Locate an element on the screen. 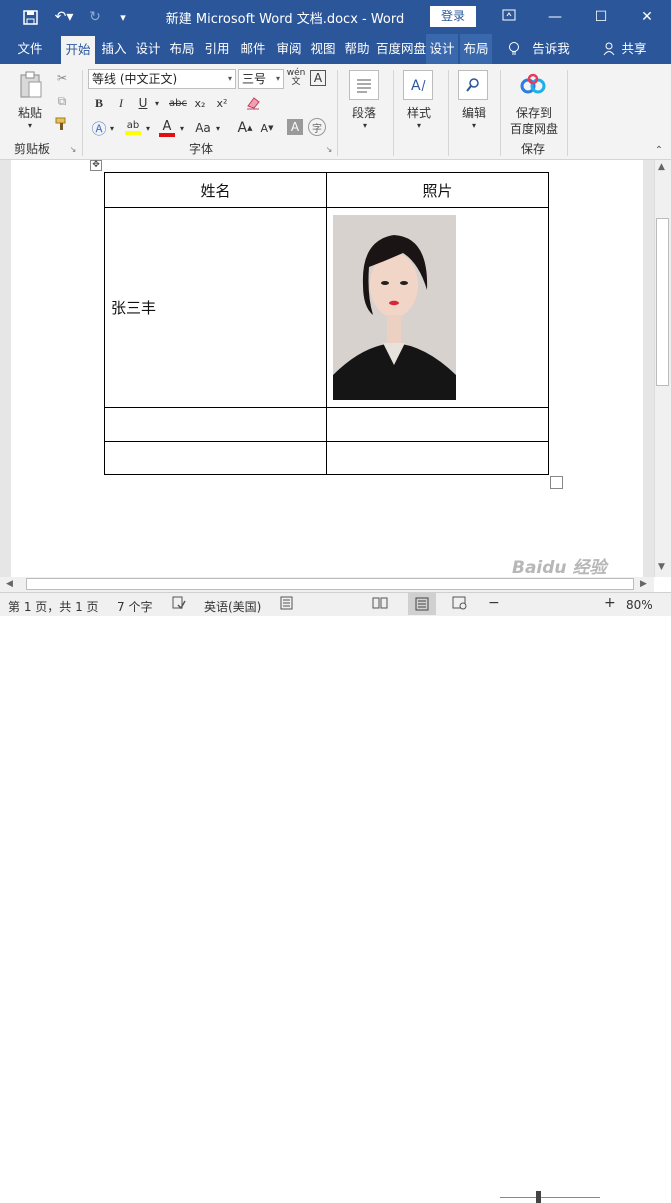 The image size is (671, 1203). accessibility-icon is located at coordinates (286, 604).